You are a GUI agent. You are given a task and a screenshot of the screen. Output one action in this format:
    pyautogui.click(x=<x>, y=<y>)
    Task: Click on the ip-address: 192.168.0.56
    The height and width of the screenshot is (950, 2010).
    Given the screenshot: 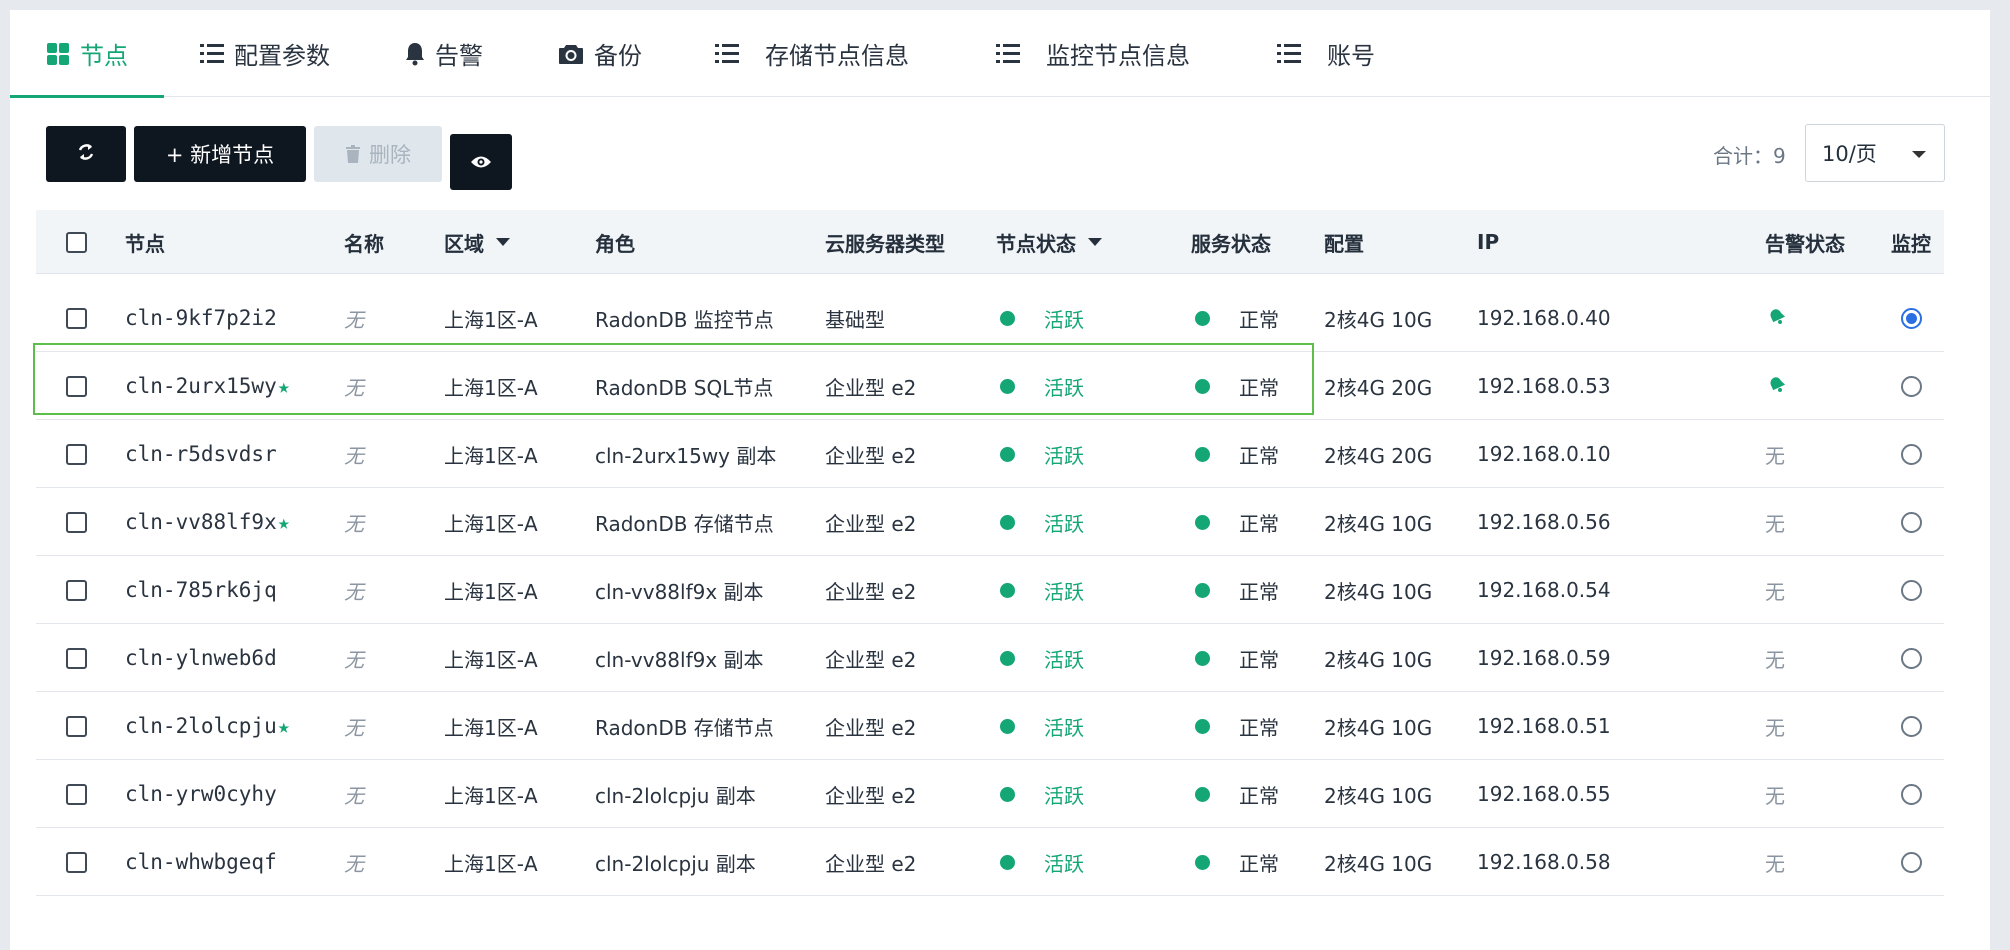 What is the action you would take?
    pyautogui.click(x=1544, y=522)
    